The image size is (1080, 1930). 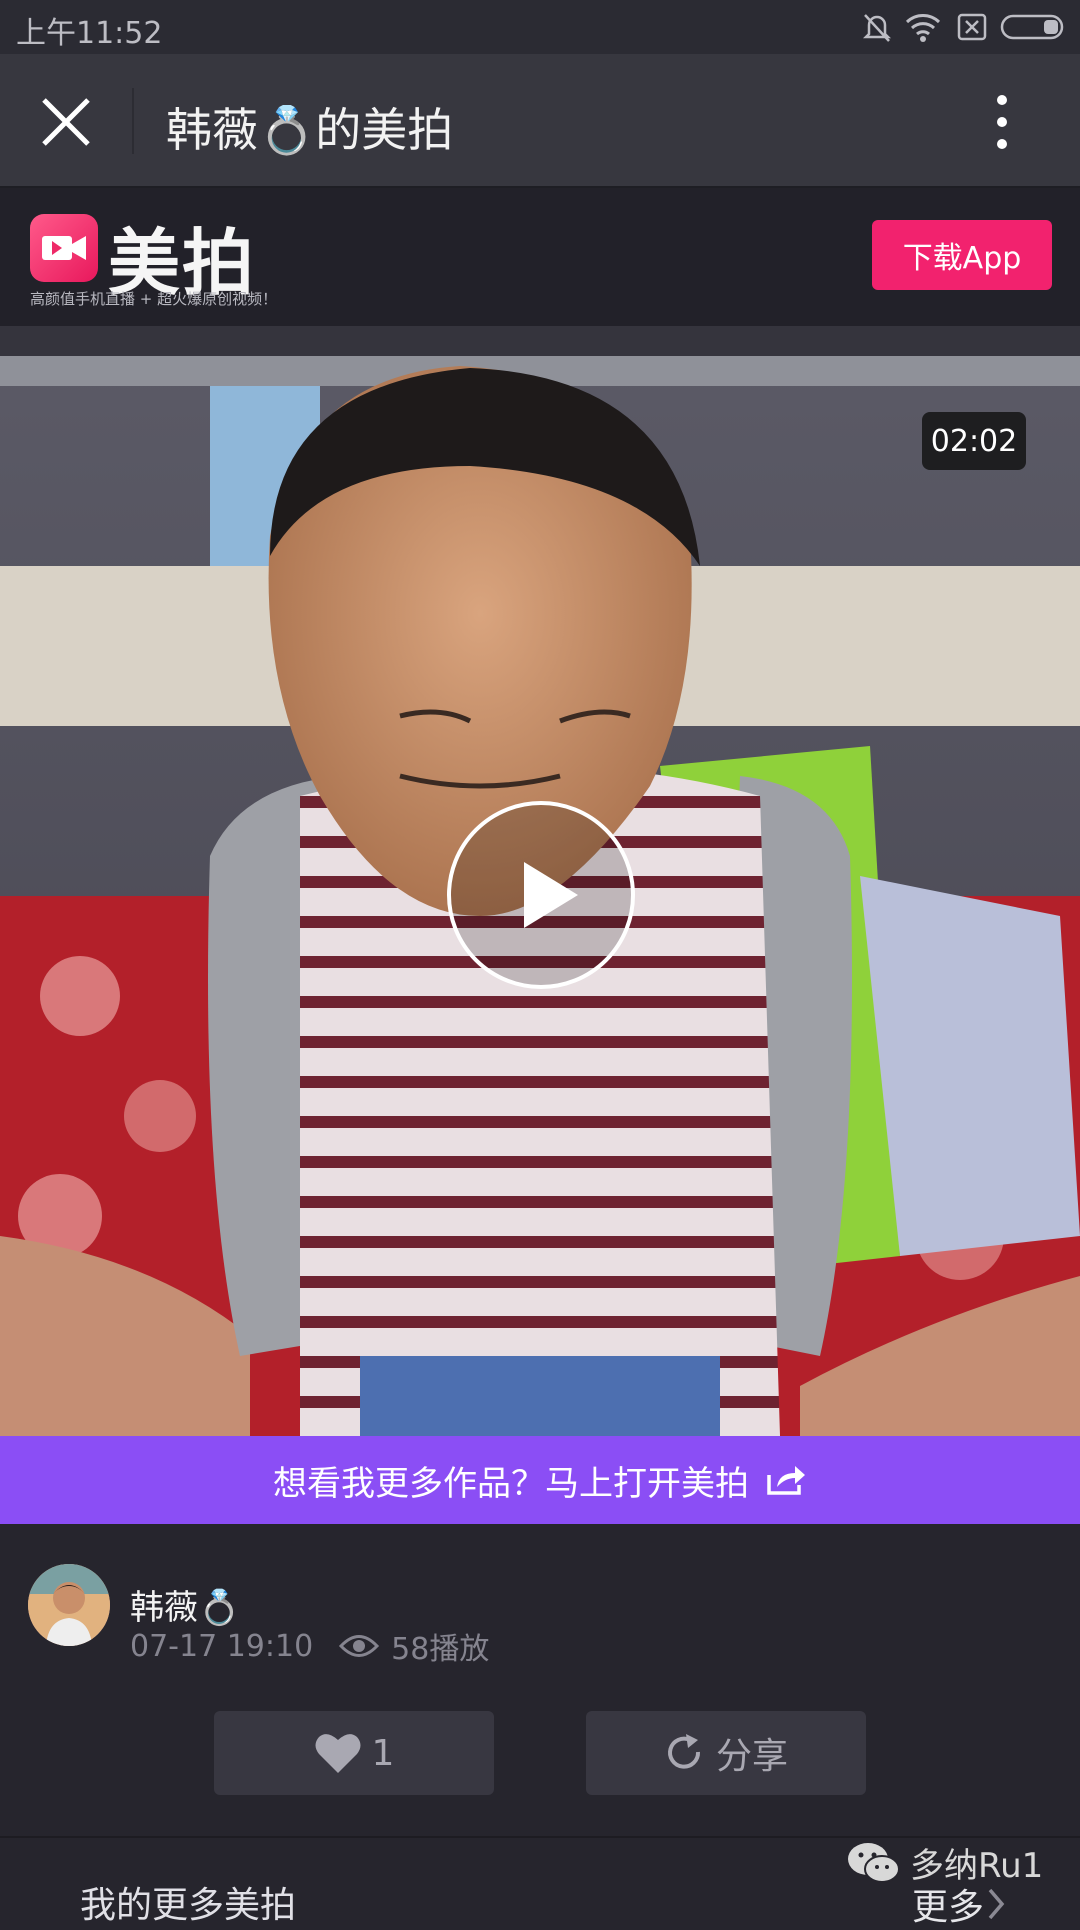 I want to click on more-options-button, so click(x=1002, y=122).